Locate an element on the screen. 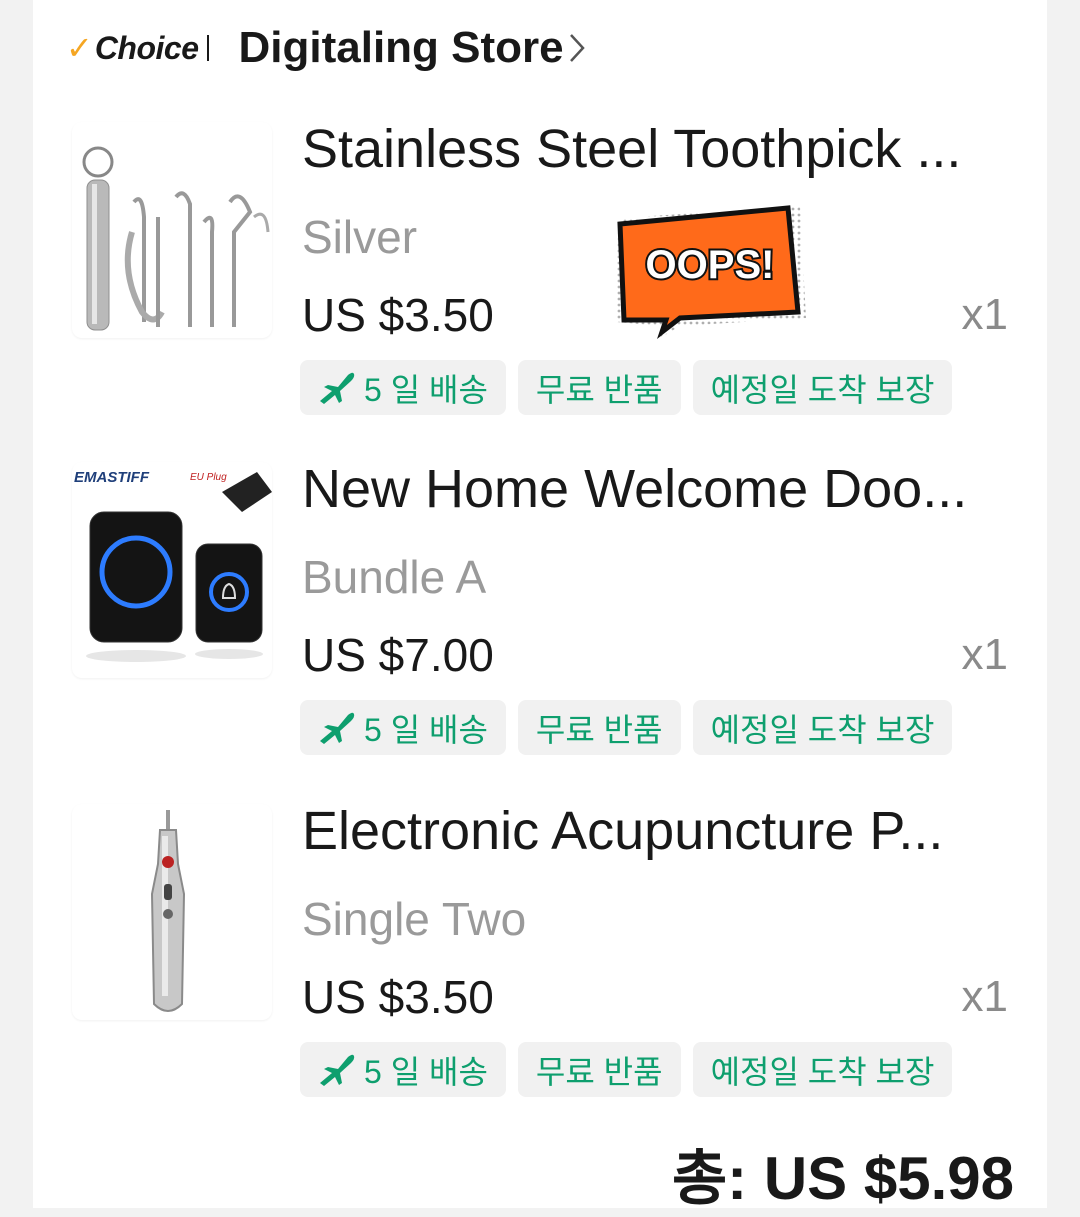 The height and width of the screenshot is (1217, 1080). item-variant: Silver is located at coordinates (360, 237).